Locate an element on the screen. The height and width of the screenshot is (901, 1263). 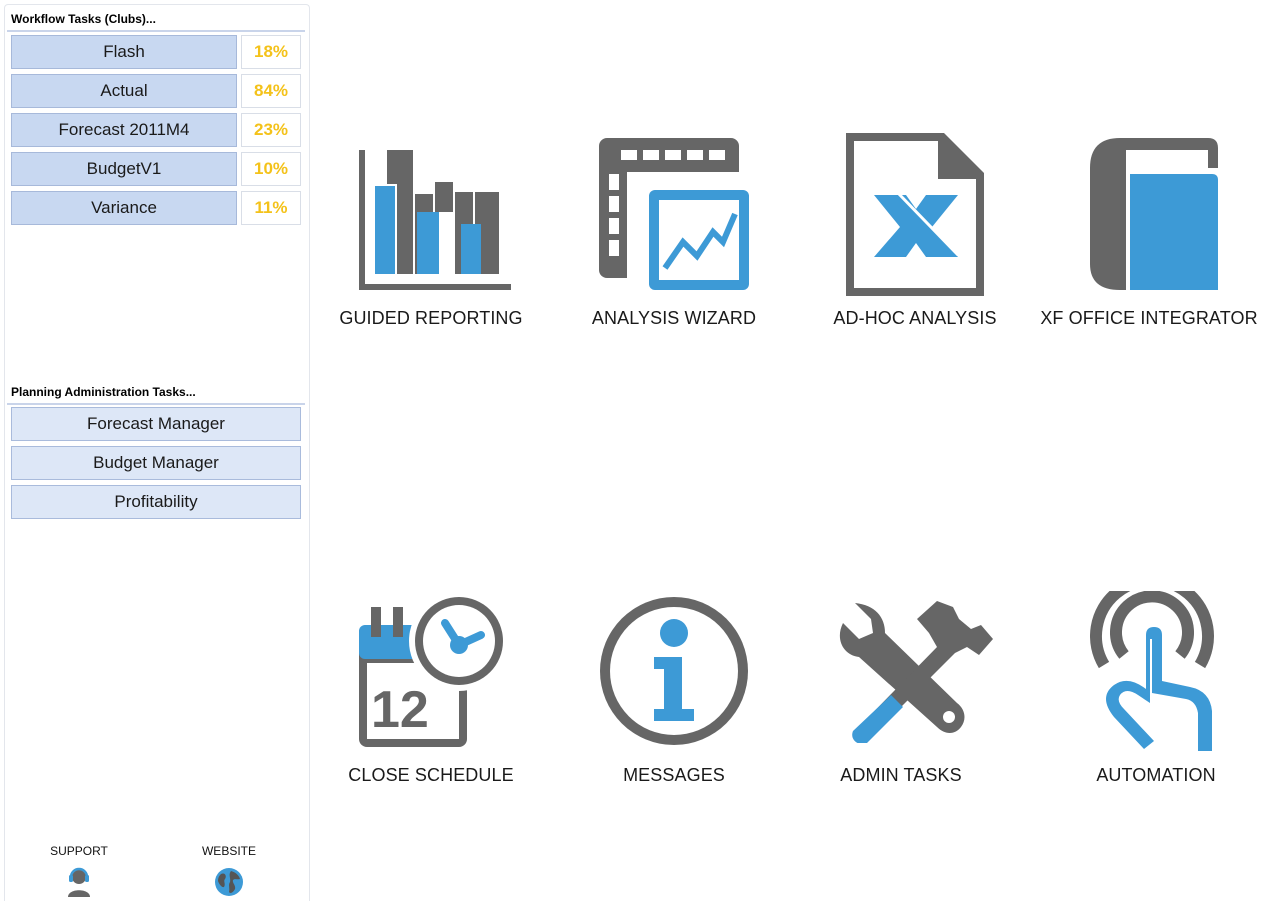
workflow-item-button: Forecast 2011M4 is located at coordinates (124, 130).